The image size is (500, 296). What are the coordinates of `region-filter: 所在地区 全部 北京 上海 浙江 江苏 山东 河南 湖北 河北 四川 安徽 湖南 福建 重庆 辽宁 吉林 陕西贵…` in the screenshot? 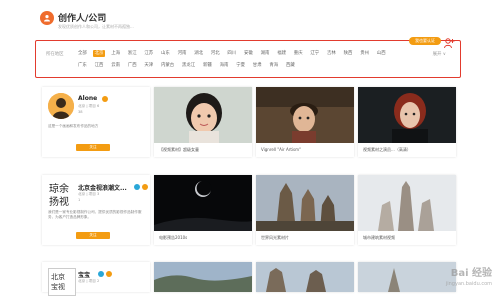 It's located at (248, 59).